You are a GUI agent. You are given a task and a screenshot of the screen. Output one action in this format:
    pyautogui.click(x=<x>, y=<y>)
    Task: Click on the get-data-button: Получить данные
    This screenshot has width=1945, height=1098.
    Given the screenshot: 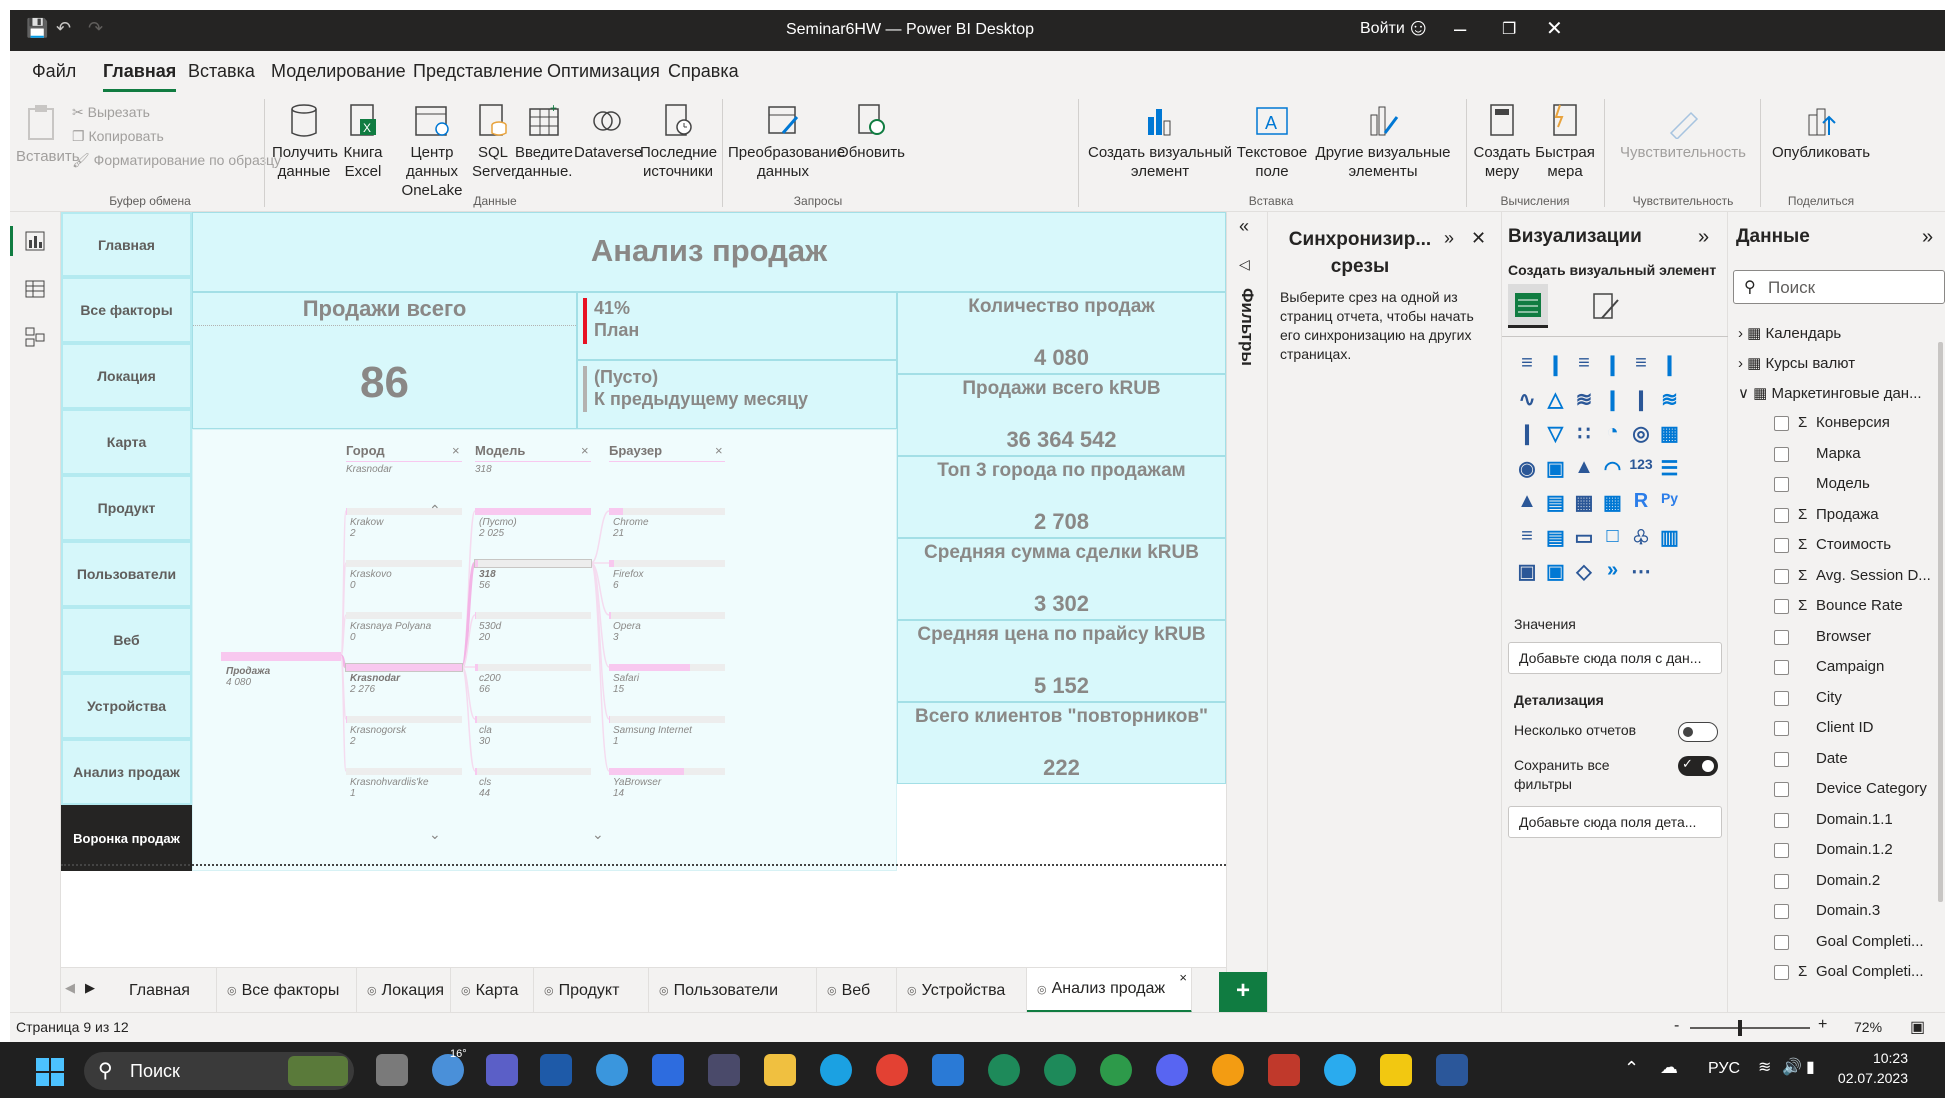 What is the action you would take?
    pyautogui.click(x=305, y=142)
    